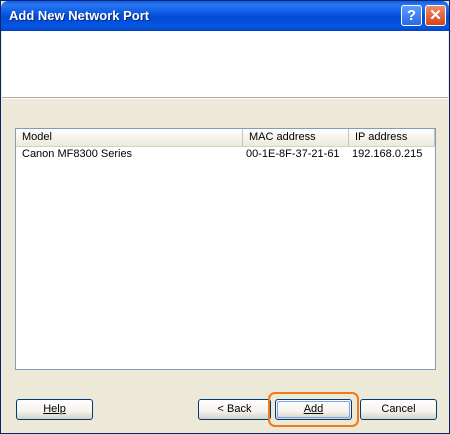 The height and width of the screenshot is (434, 450). I want to click on column-header-mac-address: MAC address, so click(296, 137).